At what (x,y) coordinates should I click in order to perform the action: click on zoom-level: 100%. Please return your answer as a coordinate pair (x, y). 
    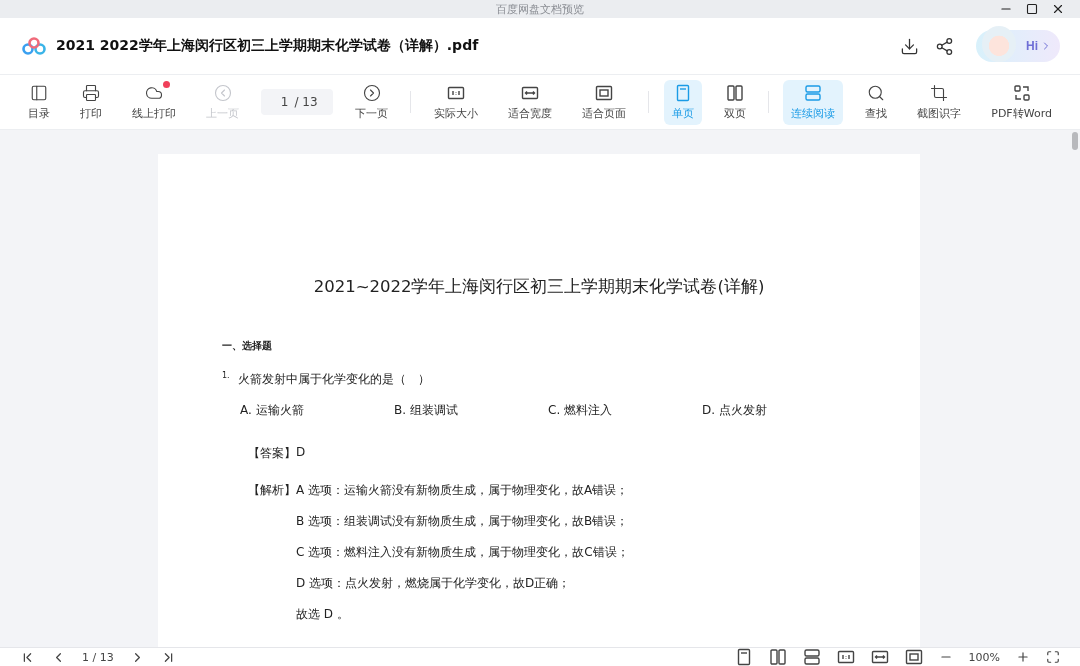
    Looking at the image, I should click on (984, 657).